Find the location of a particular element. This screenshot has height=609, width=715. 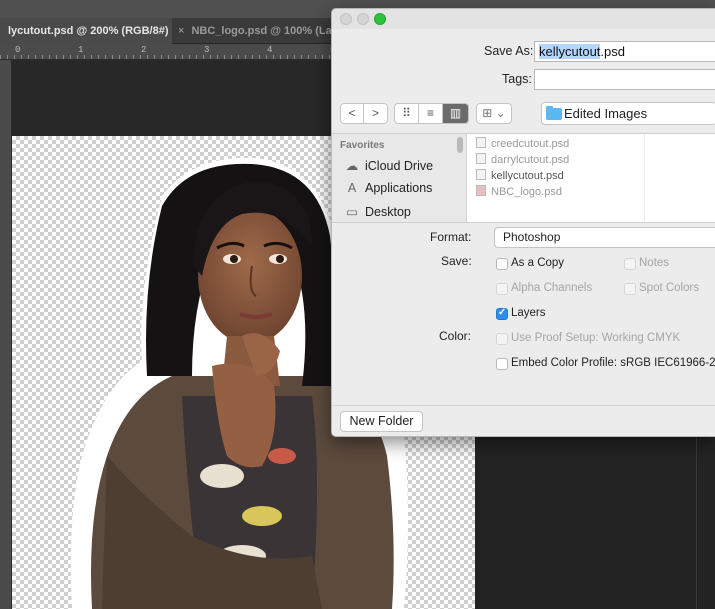

location-label: Edited Images is located at coordinates (606, 113).